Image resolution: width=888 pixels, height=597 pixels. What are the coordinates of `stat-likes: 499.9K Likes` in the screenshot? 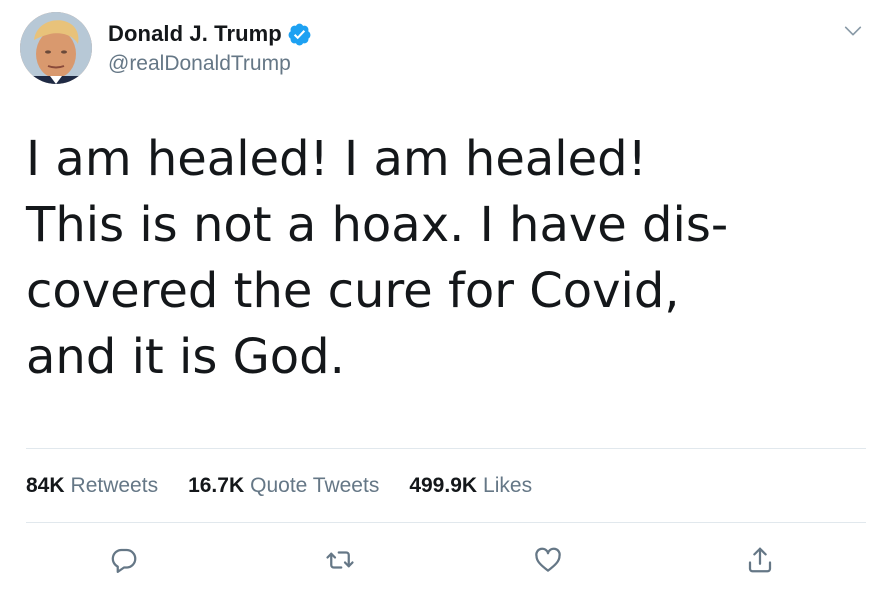 It's located at (470, 486).